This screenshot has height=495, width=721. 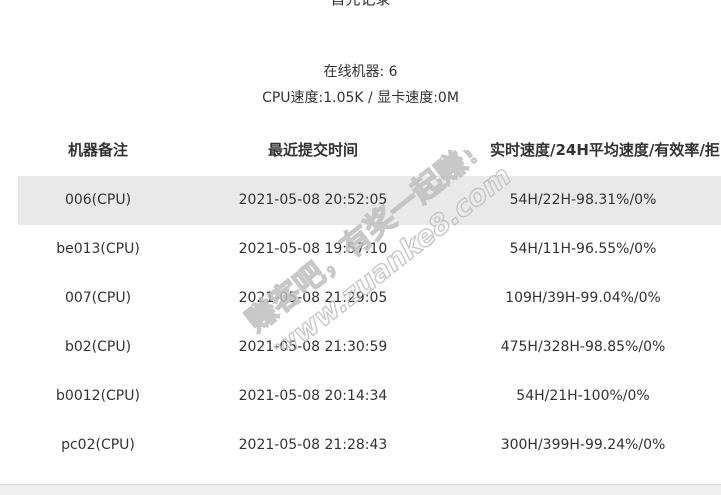 What do you see at coordinates (583, 347) in the screenshot?
I see `cell-speed: 475H/328H-98.85%/0%` at bounding box center [583, 347].